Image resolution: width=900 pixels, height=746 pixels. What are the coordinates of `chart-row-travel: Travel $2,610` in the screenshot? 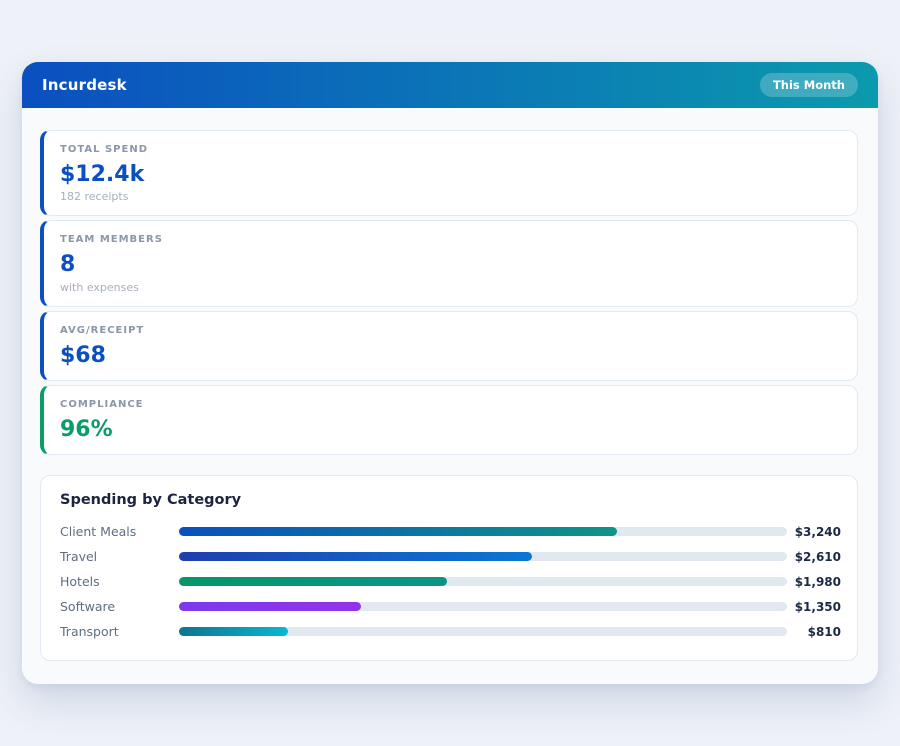 It's located at (450, 556).